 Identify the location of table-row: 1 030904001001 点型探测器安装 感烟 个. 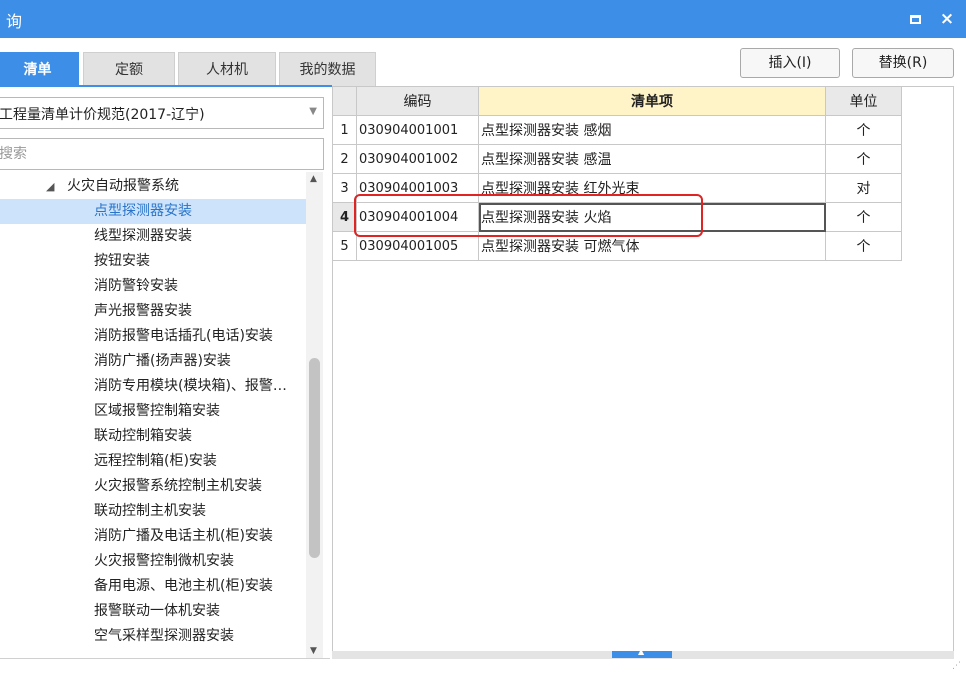
(617, 130).